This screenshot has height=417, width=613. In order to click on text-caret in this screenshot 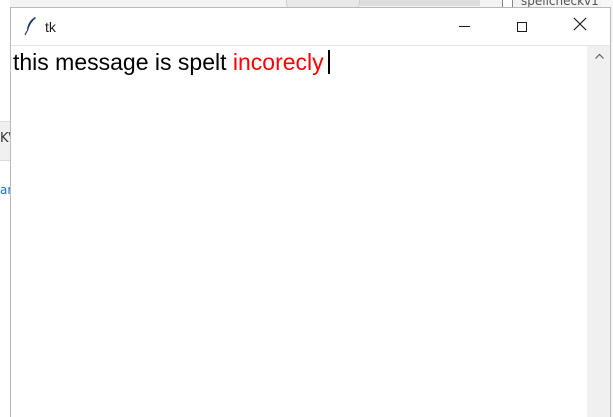, I will do `click(328, 62)`.